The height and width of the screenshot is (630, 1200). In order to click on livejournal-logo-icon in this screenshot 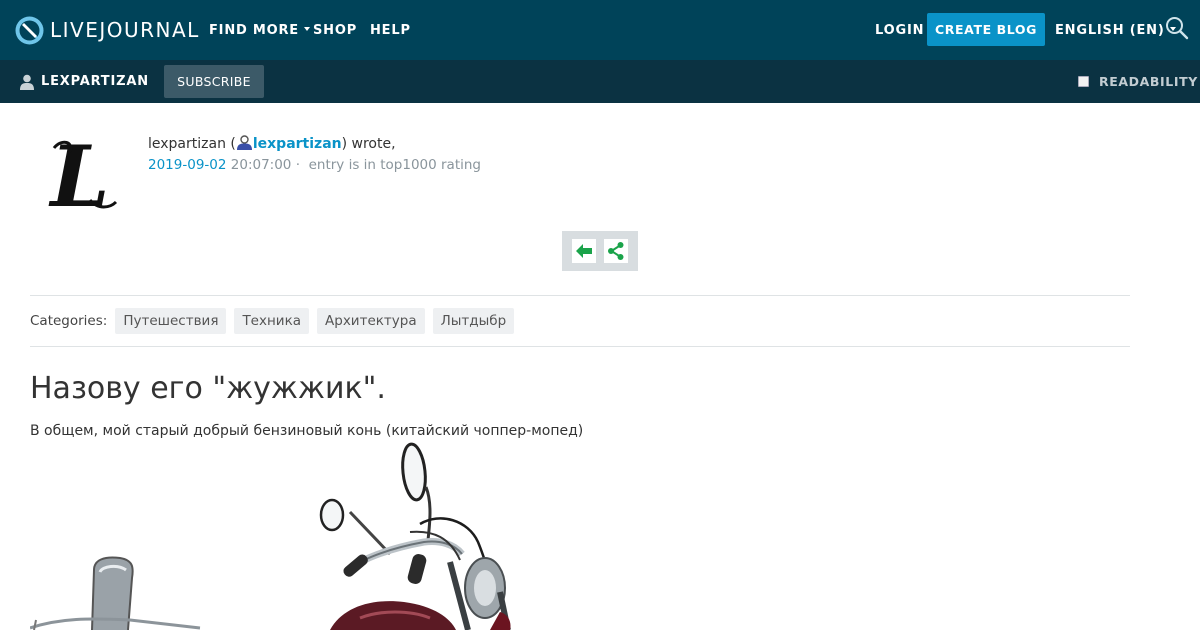, I will do `click(29, 30)`.